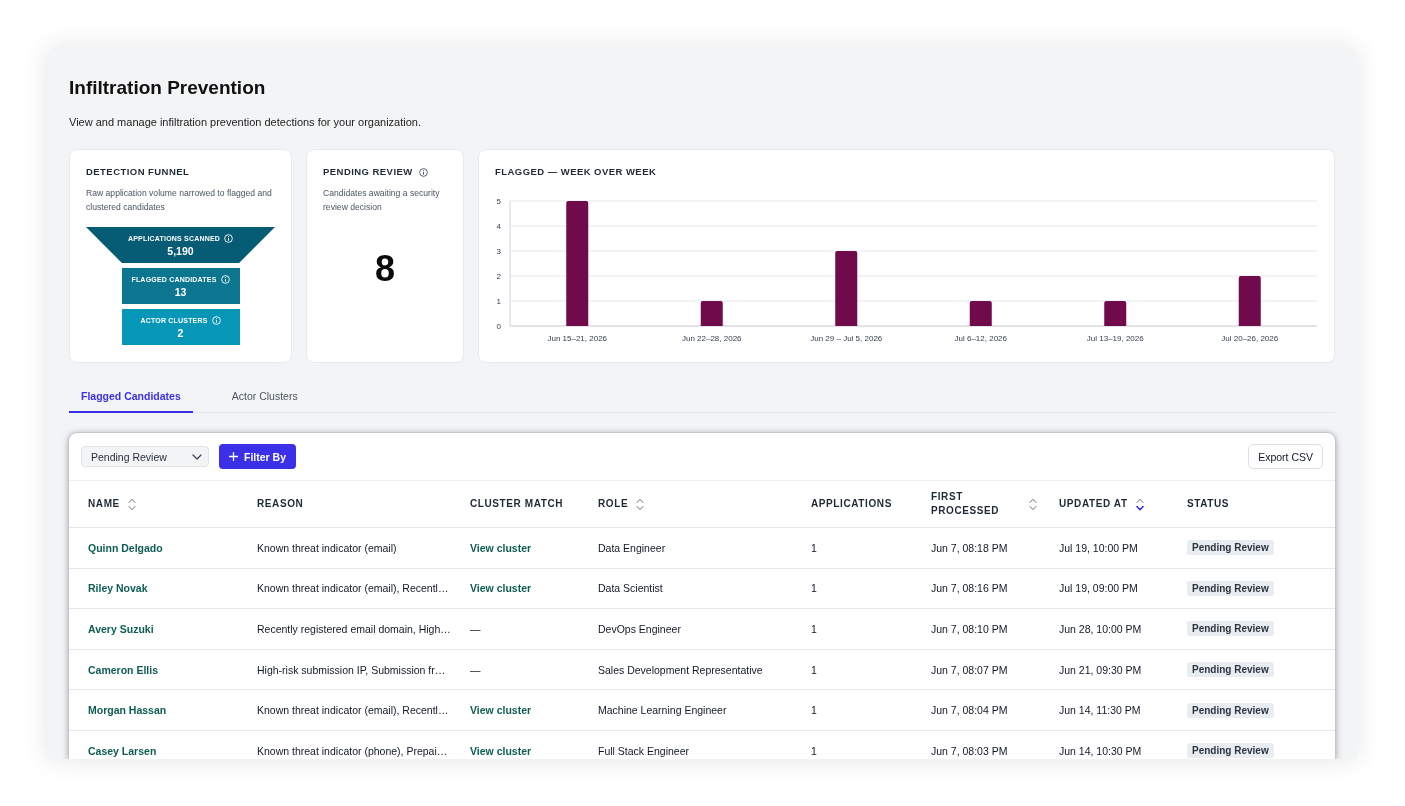 The image size is (1405, 806). Describe the element at coordinates (180, 332) in the screenshot. I see `funnel-value: 2` at that location.